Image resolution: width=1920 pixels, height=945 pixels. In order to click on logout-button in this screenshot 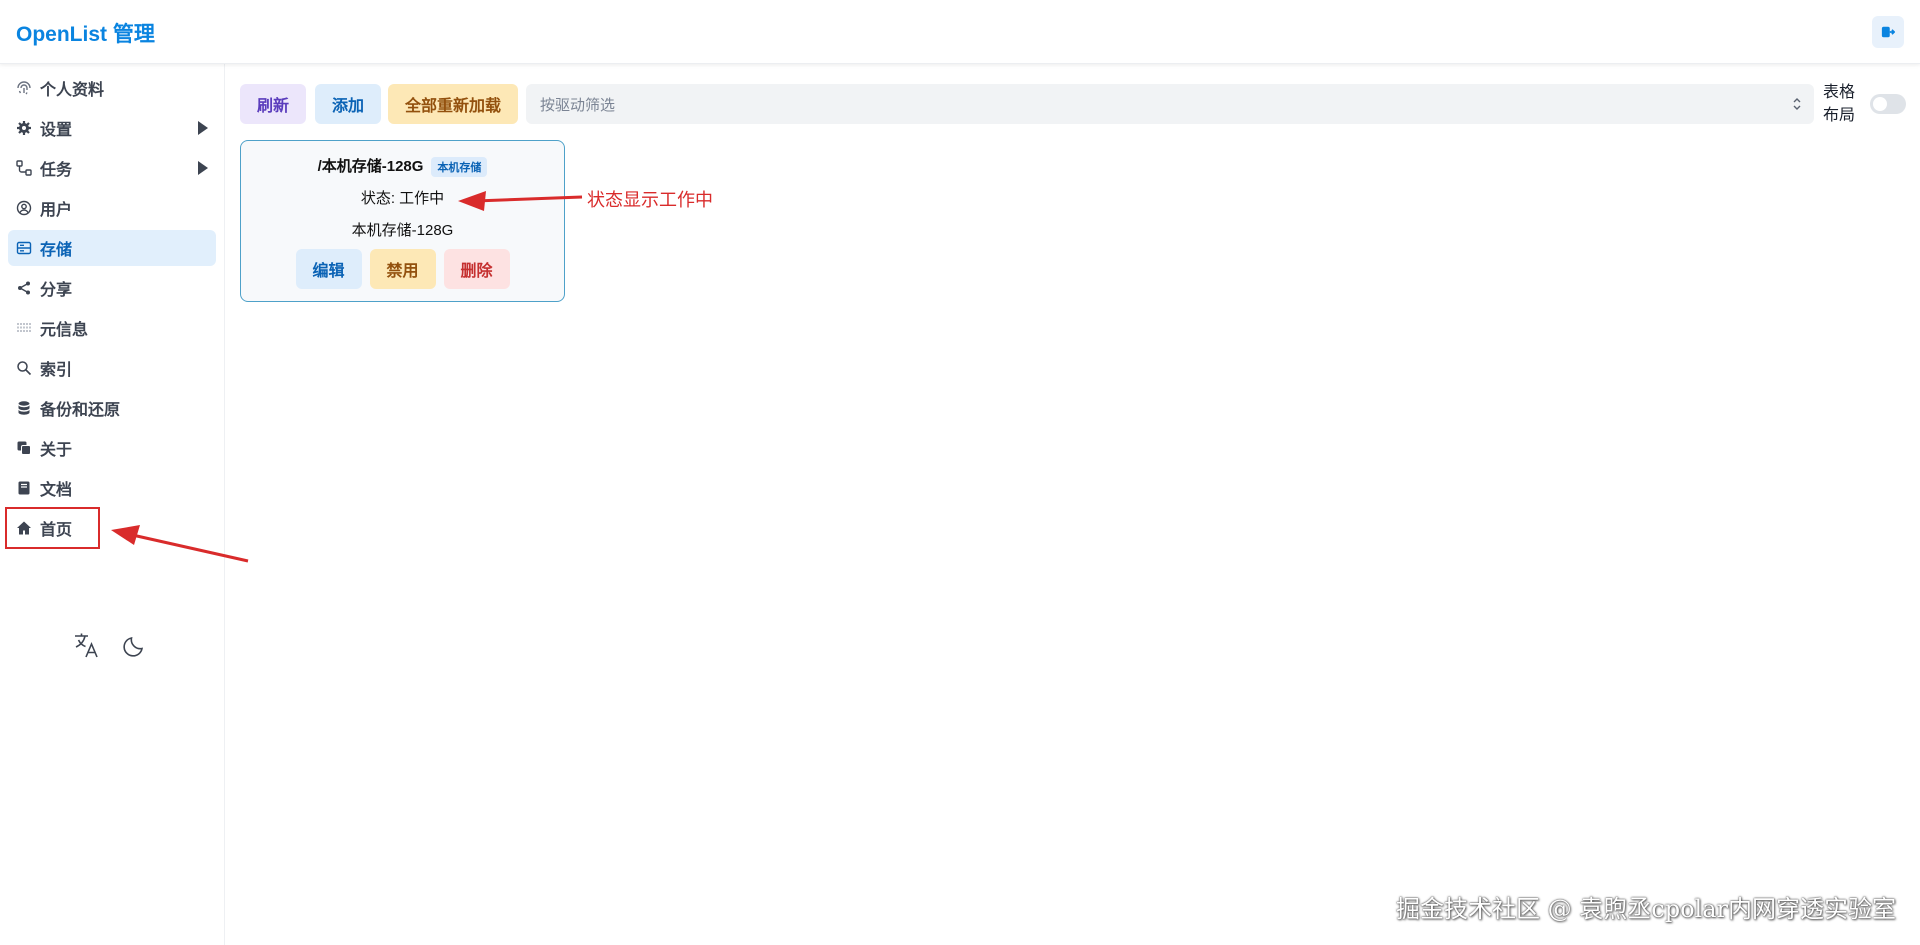, I will do `click(1888, 32)`.